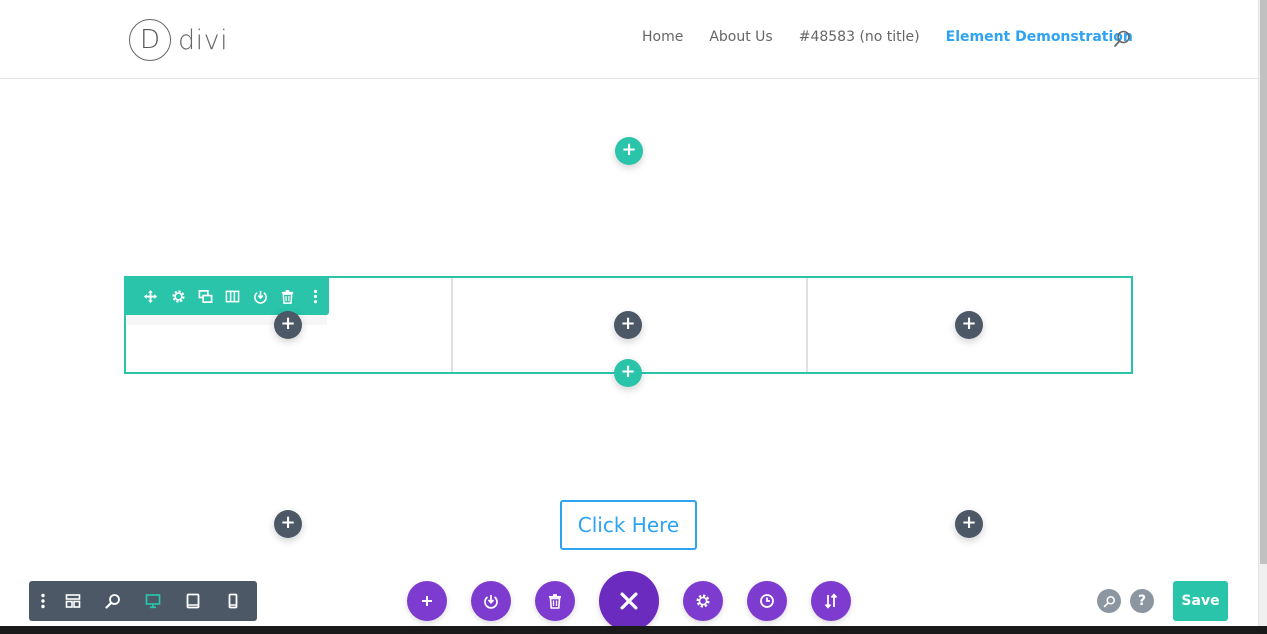  Describe the element at coordinates (287, 296) in the screenshot. I see `trash-icon` at that location.